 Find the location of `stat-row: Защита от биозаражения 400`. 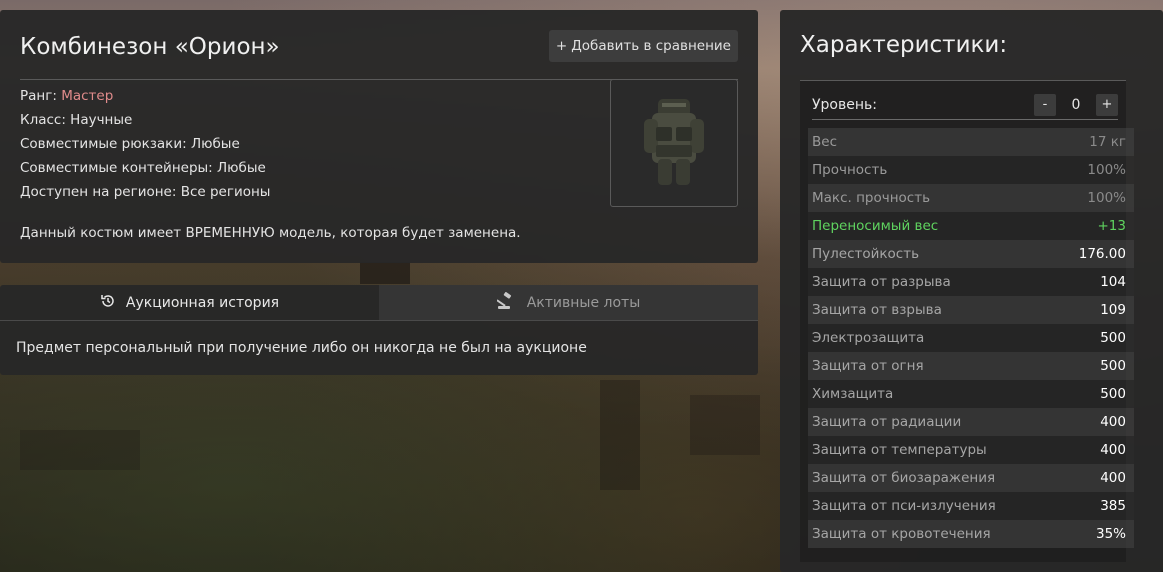

stat-row: Защита от биозаражения 400 is located at coordinates (971, 478).